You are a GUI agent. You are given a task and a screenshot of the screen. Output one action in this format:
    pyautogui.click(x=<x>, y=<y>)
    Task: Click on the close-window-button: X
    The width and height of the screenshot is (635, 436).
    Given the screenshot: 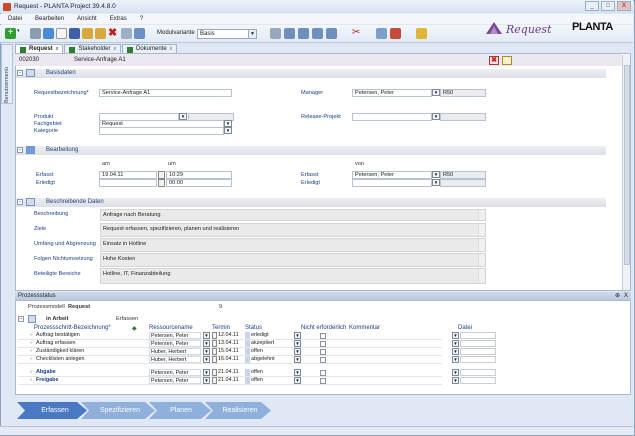 What is the action you would take?
    pyautogui.click(x=624, y=6)
    